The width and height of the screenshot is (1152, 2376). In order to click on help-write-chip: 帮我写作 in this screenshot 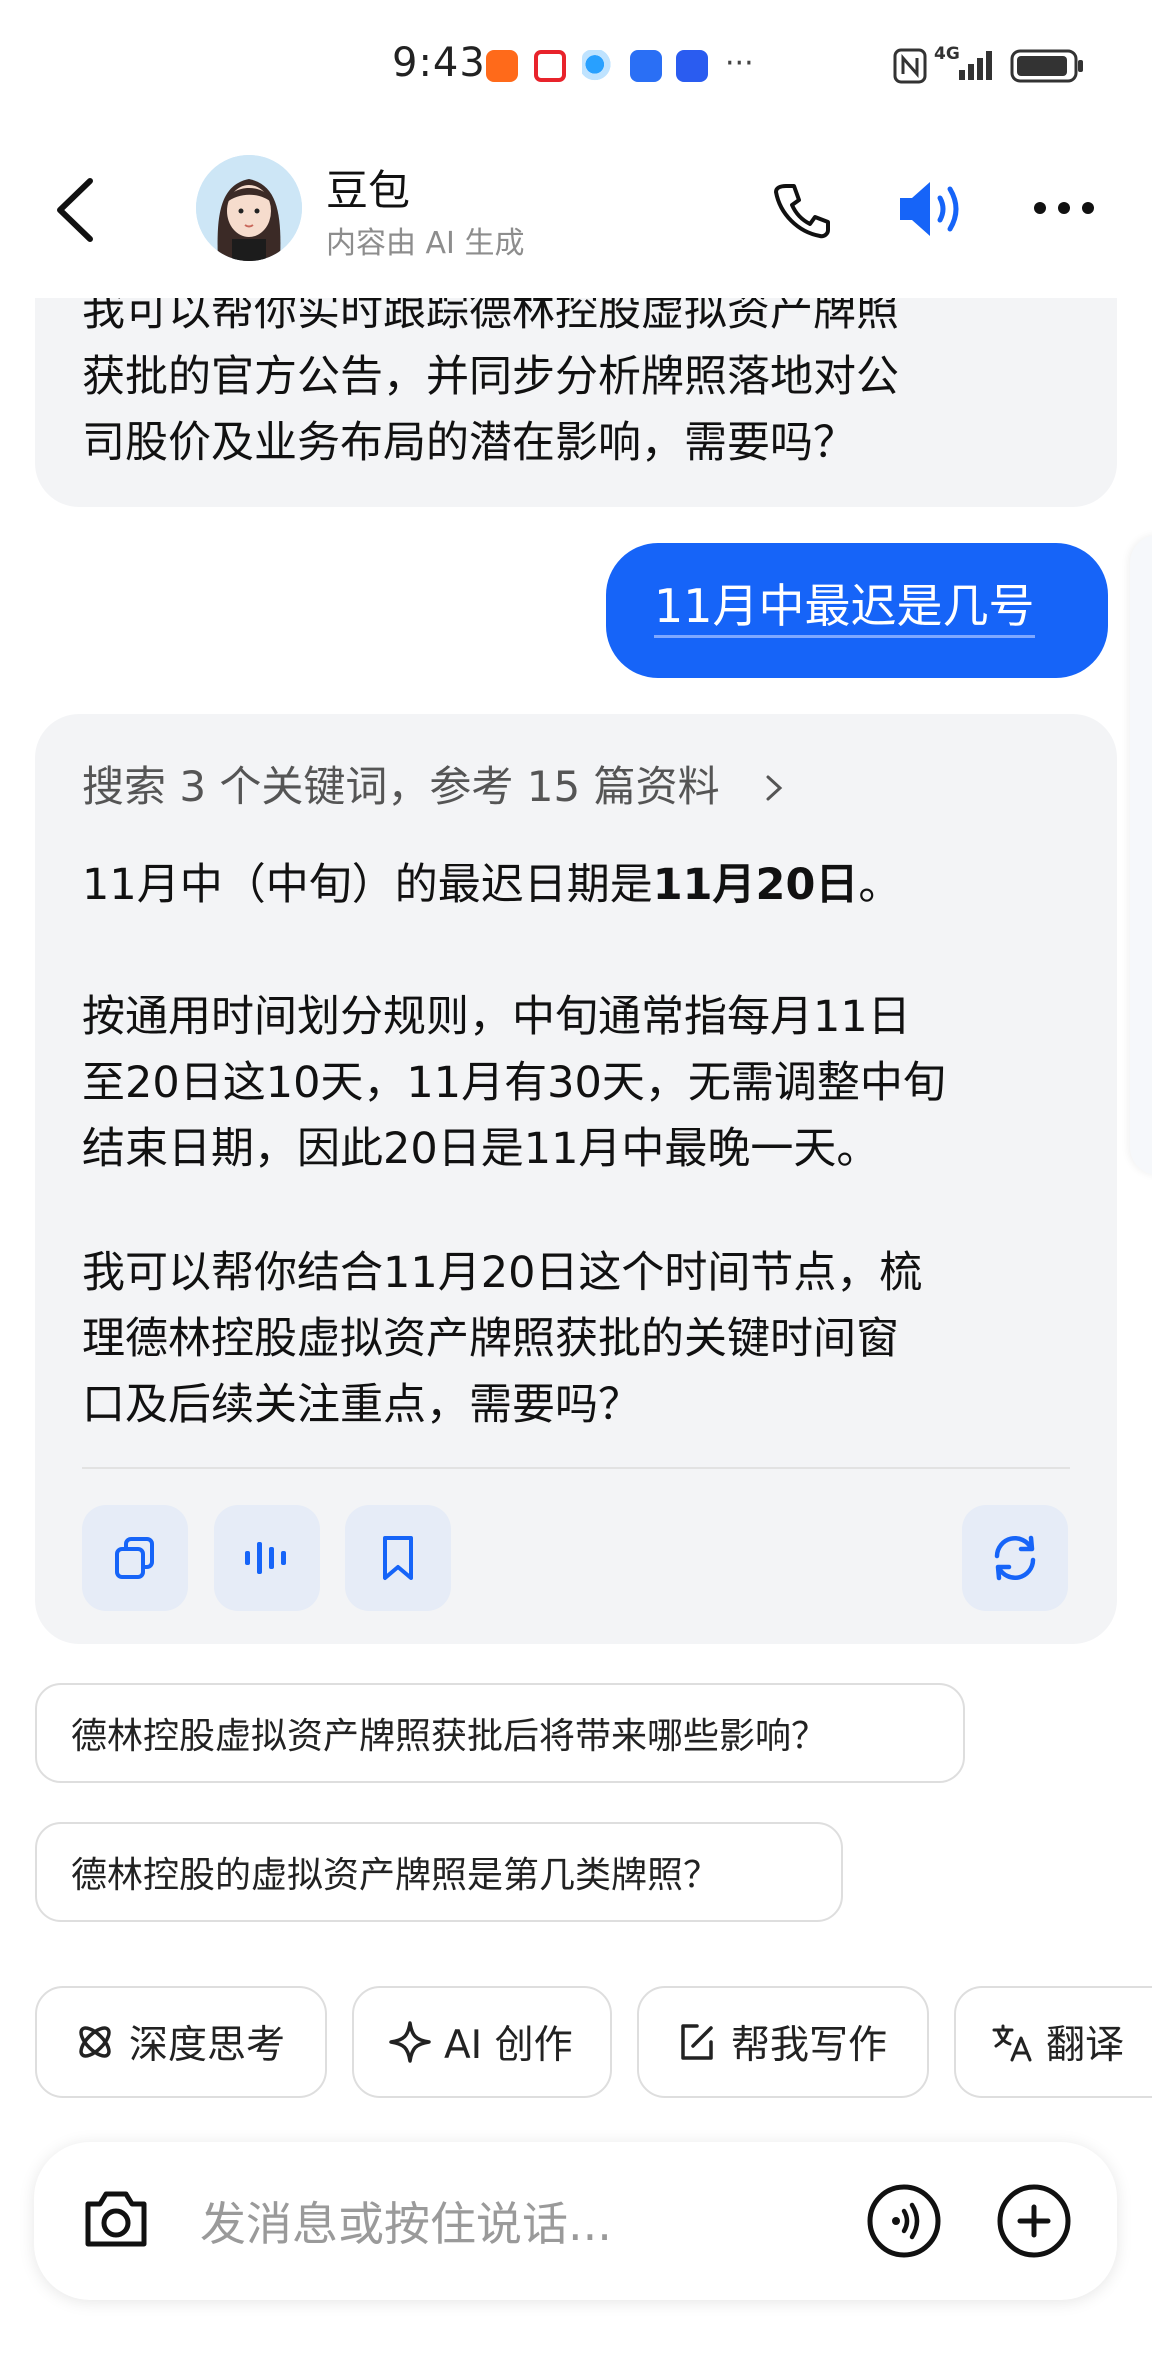, I will do `click(783, 2042)`.